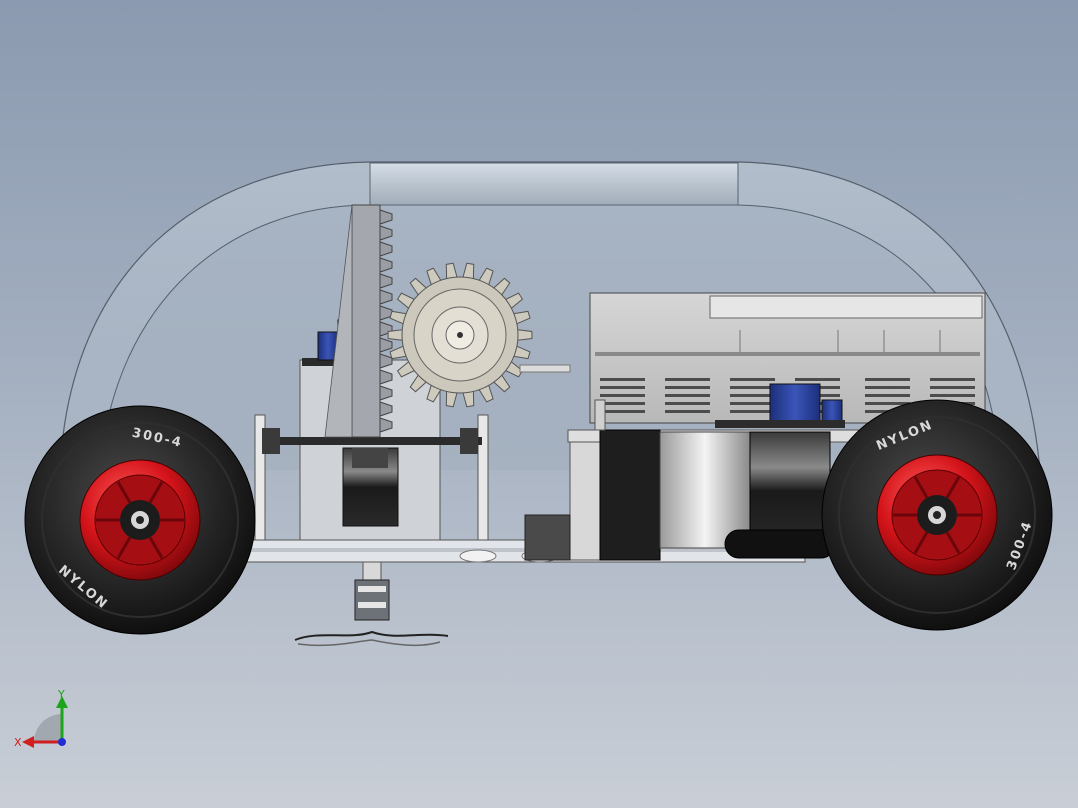 The image size is (1078, 808). What do you see at coordinates (937, 515) in the screenshot?
I see `right-wheel: NYLON 300-4` at bounding box center [937, 515].